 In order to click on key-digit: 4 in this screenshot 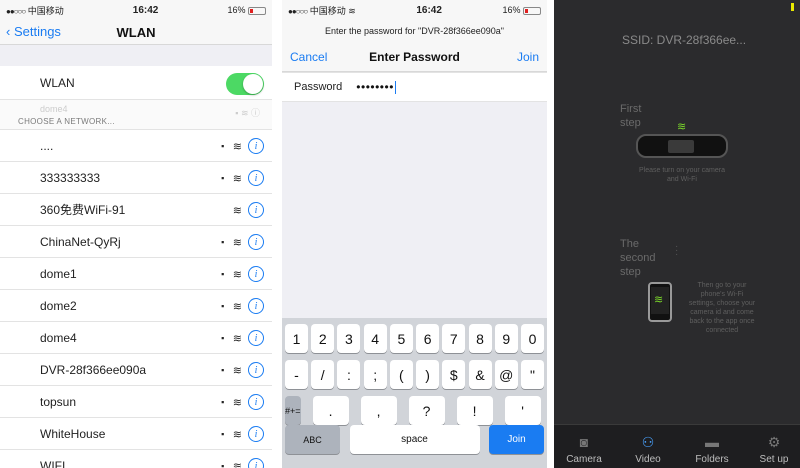, I will do `click(375, 338)`.